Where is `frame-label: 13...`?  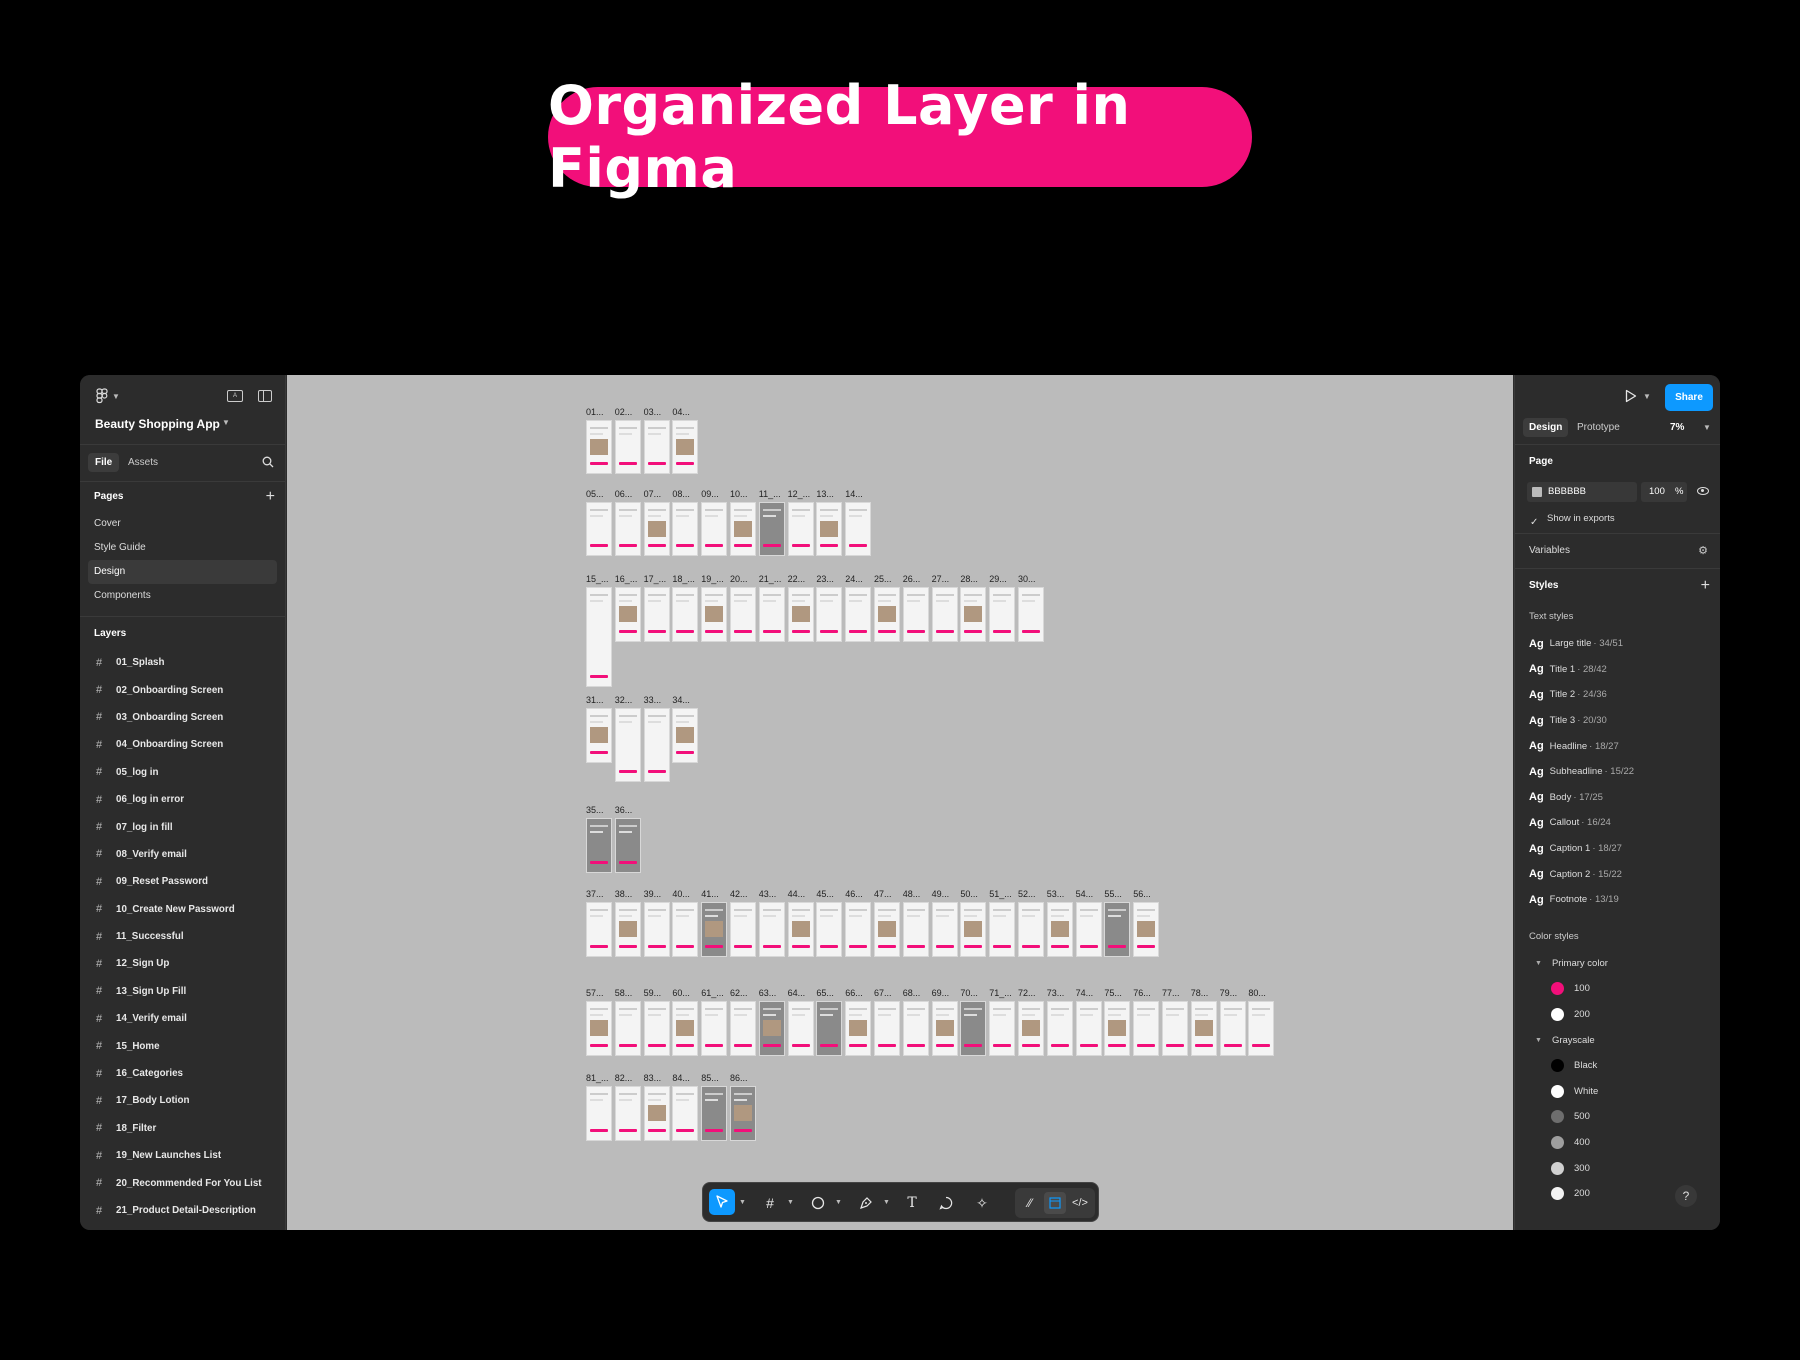 frame-label: 13... is located at coordinates (825, 494).